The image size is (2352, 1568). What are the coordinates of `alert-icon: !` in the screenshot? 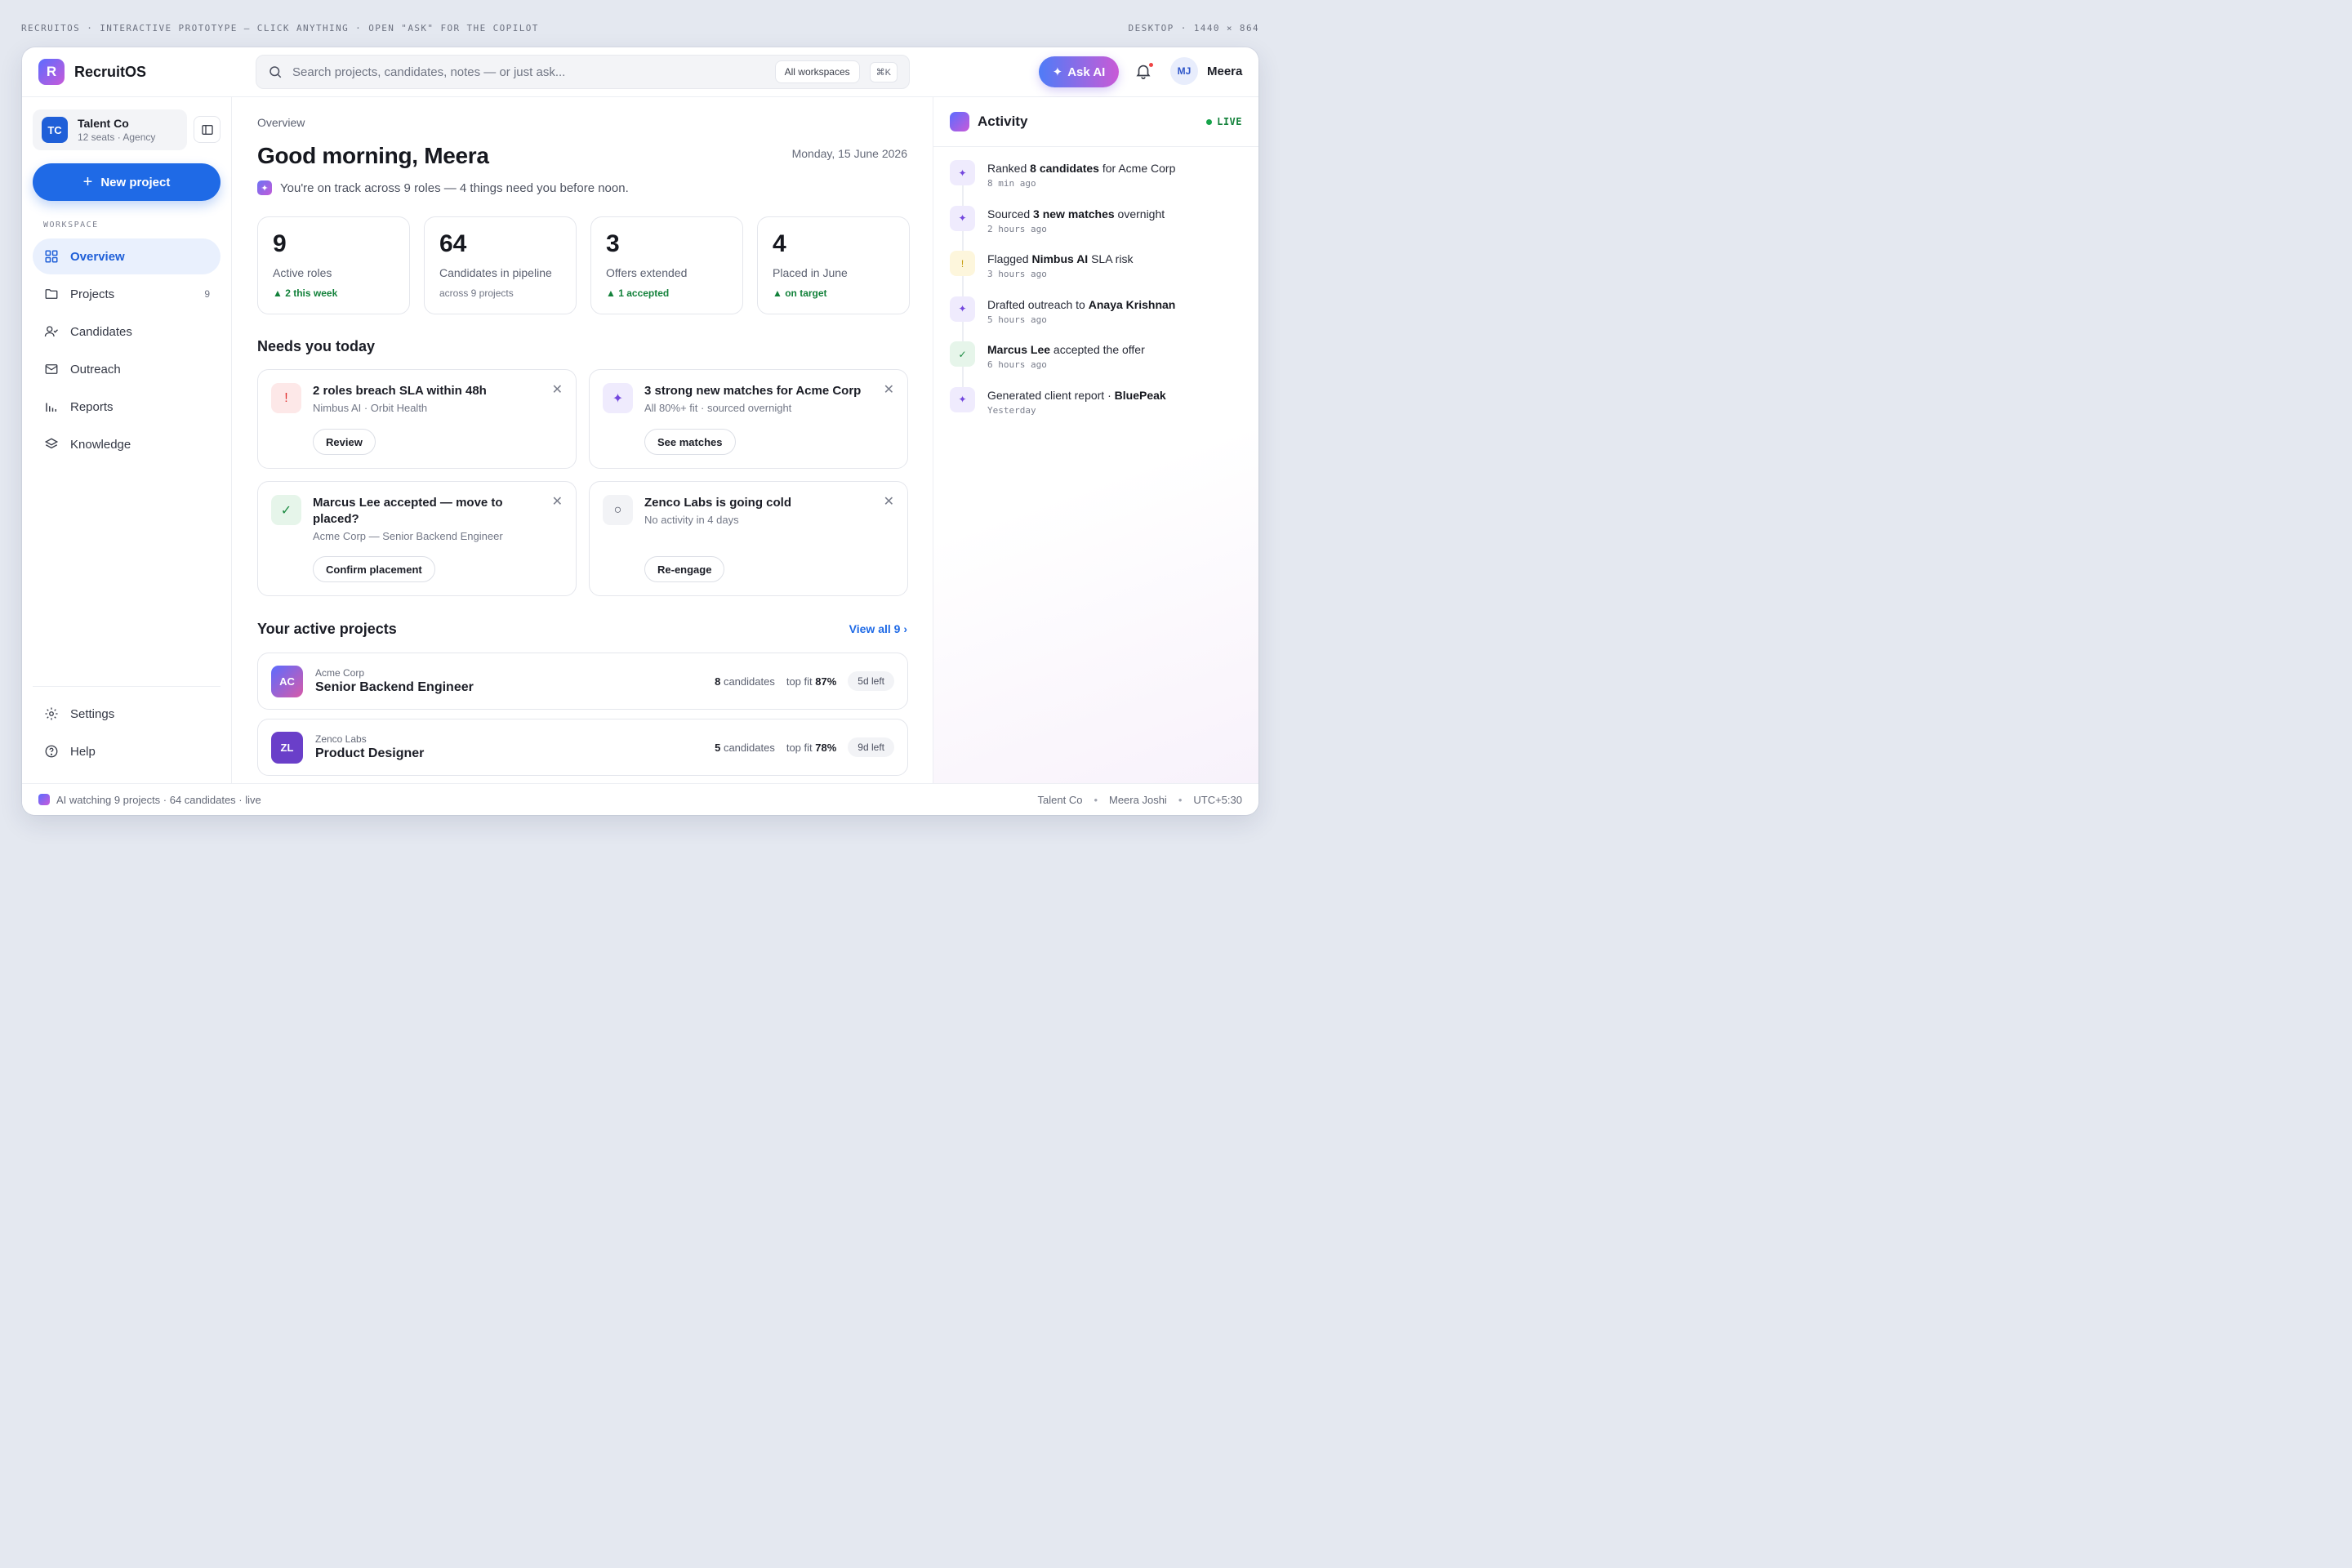 It's located at (286, 398).